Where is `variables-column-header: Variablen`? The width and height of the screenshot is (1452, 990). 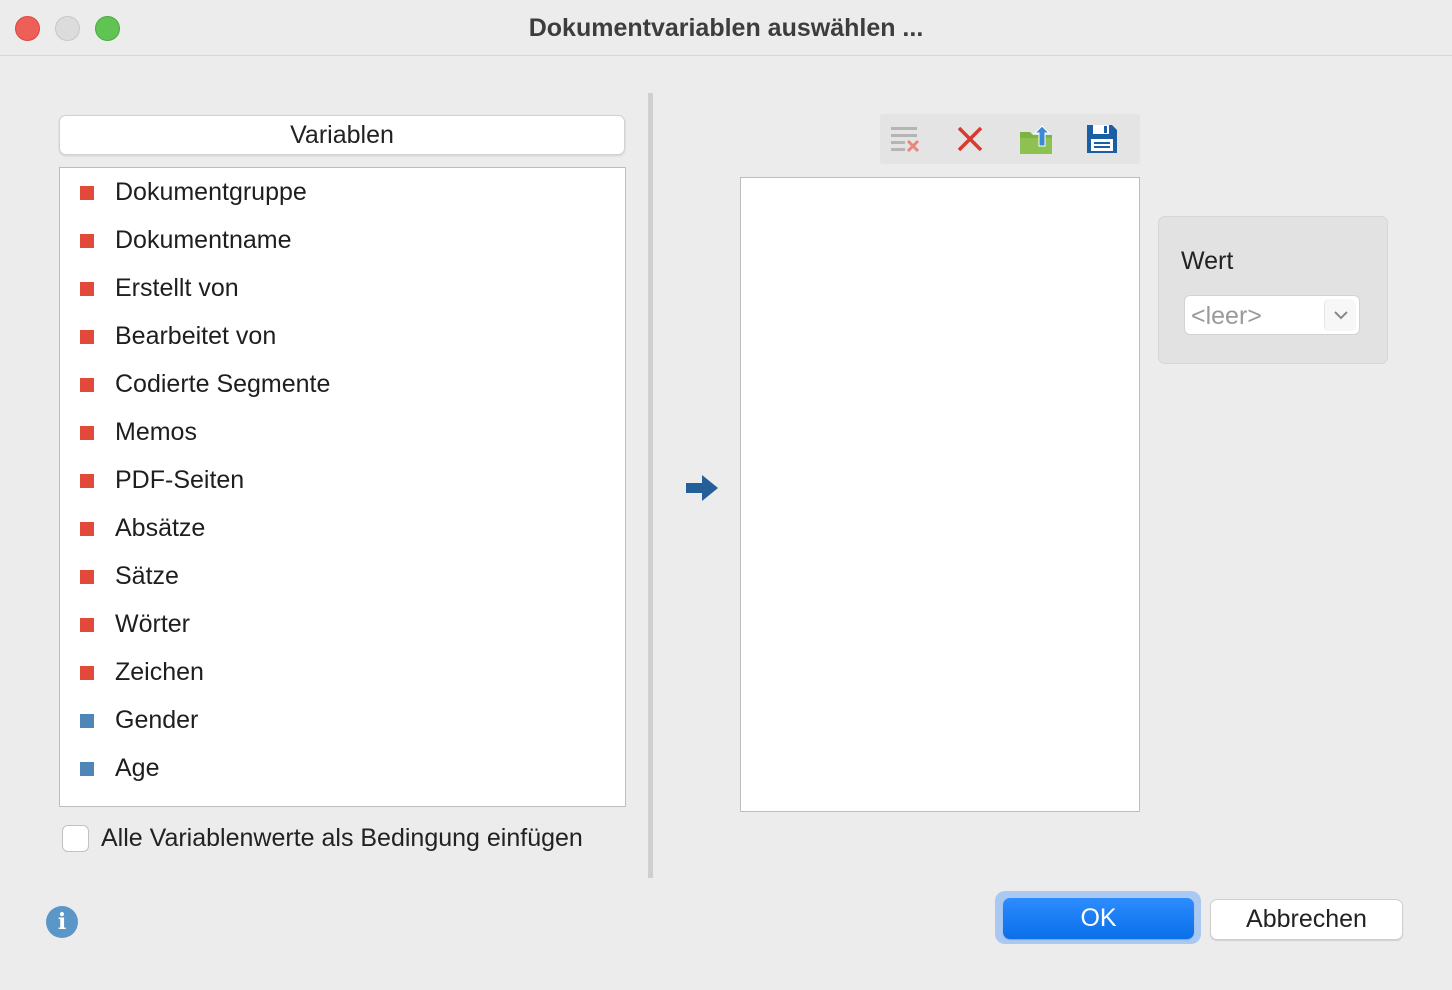
variables-column-header: Variablen is located at coordinates (342, 135).